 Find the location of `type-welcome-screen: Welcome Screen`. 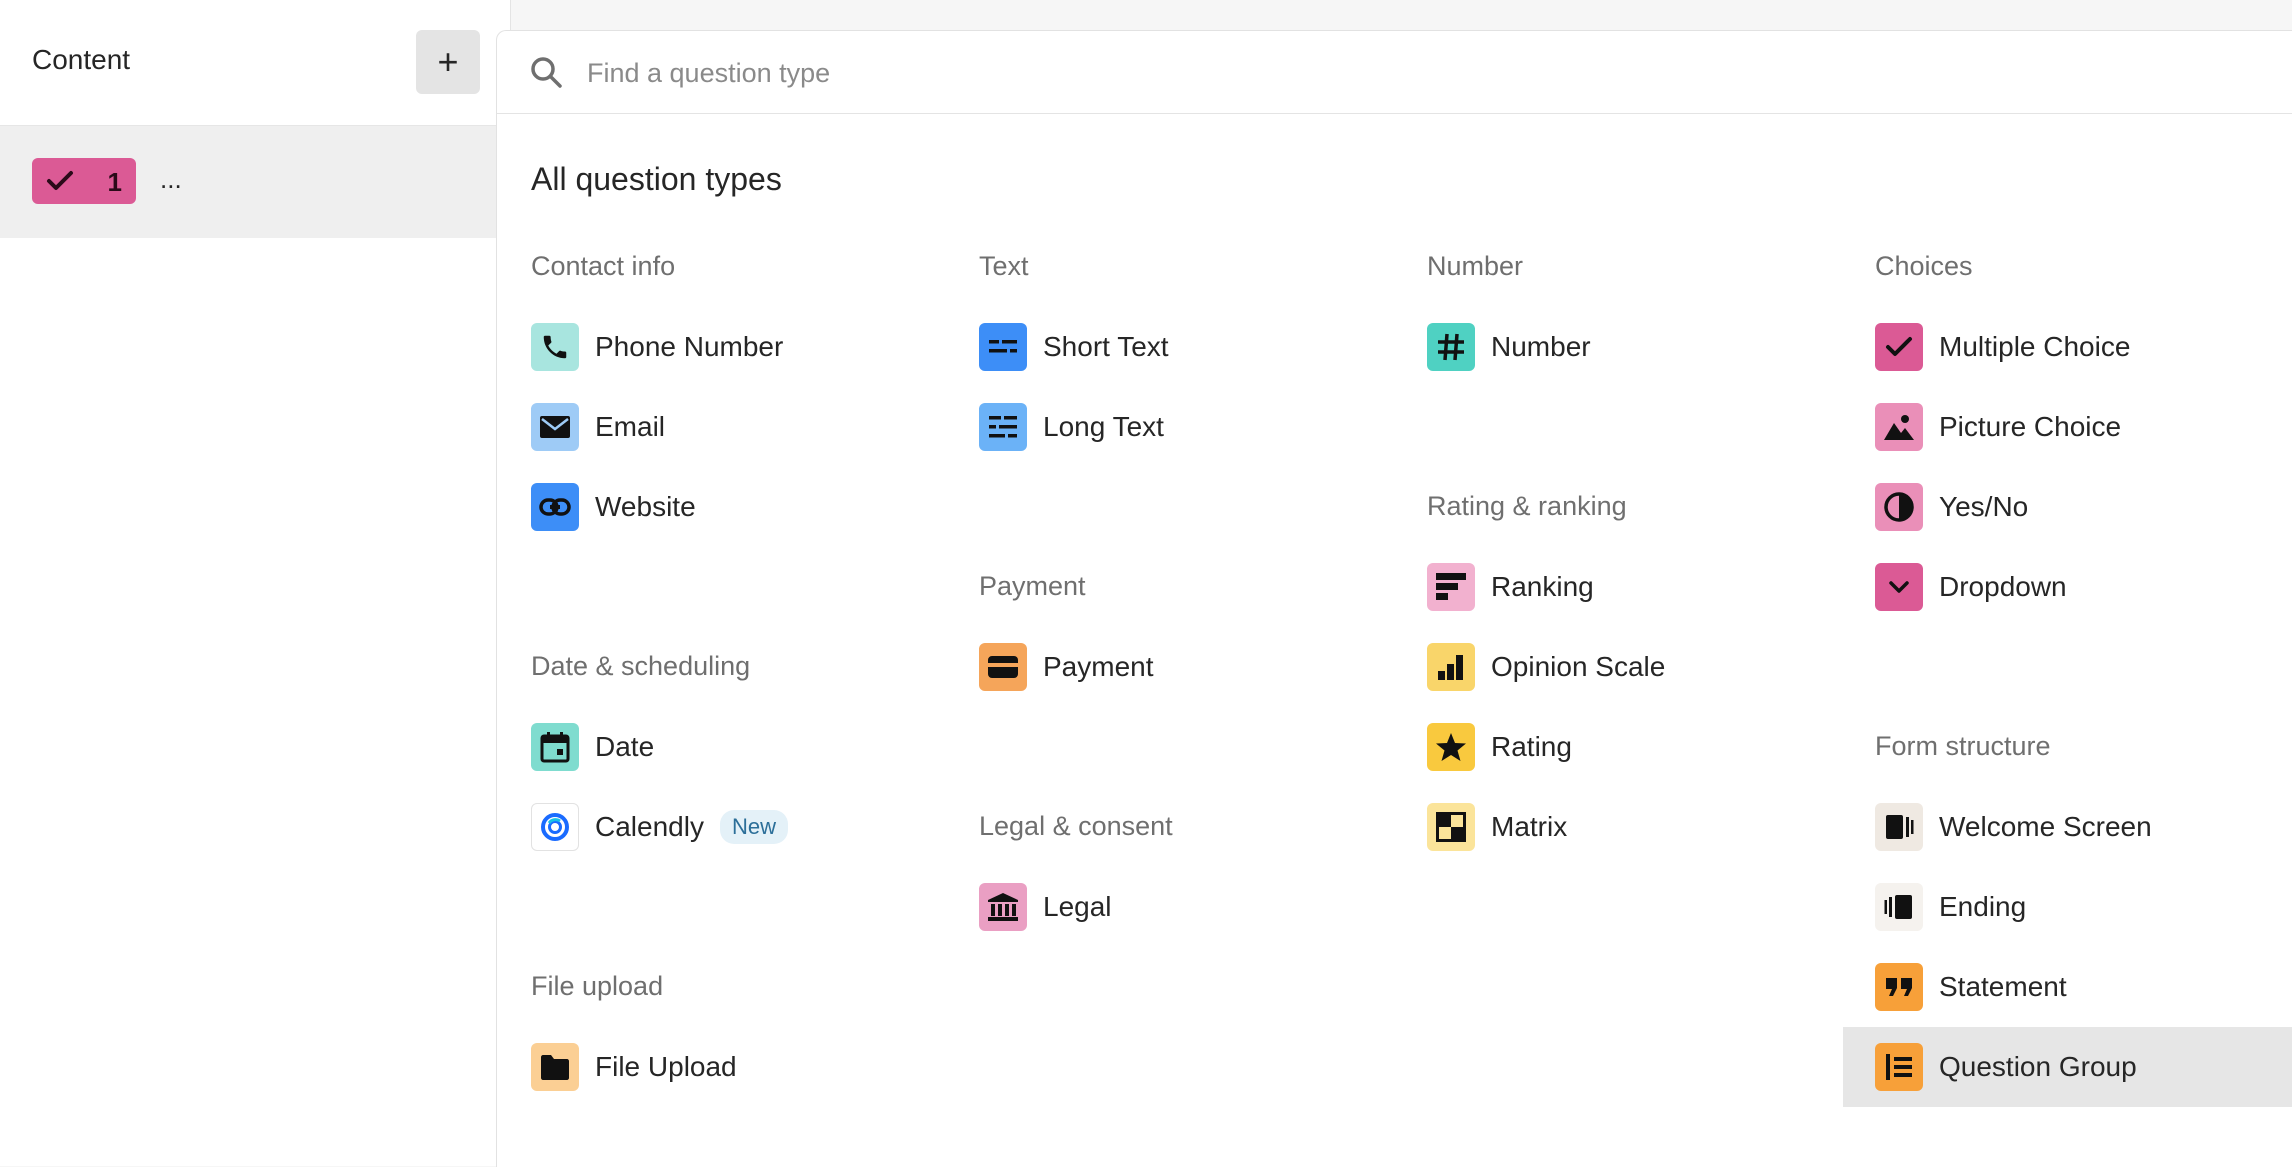

type-welcome-screen: Welcome Screen is located at coordinates (2013, 827).